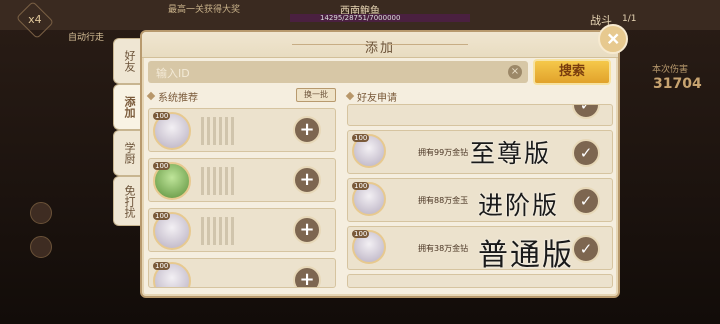 Image resolution: width=720 pixels, height=324 pixels. I want to click on recommend-header-label: 系统推荐, so click(178, 98).